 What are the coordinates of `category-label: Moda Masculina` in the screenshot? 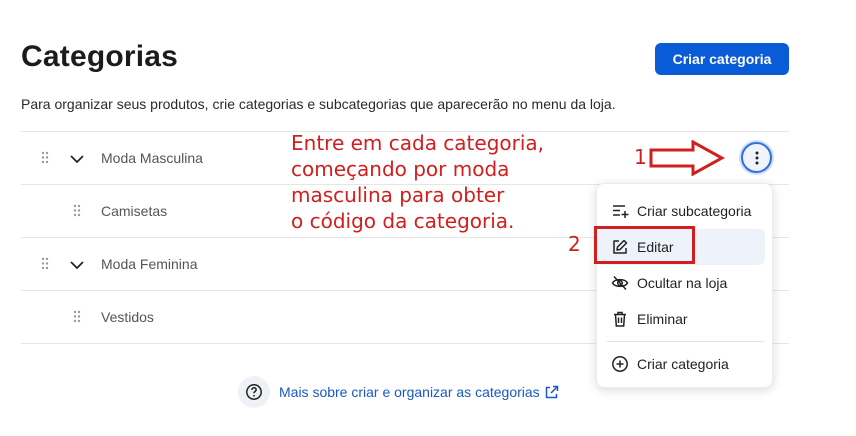 It's located at (152, 158).